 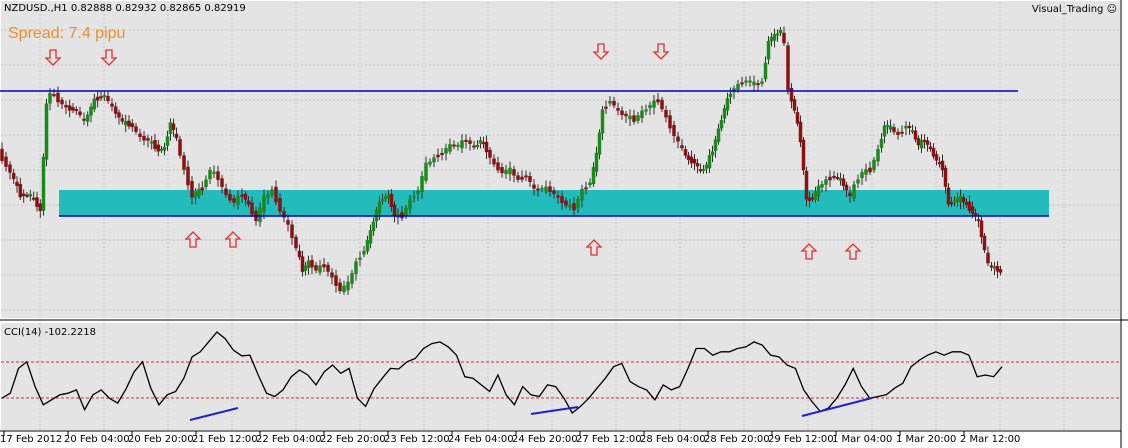 What do you see at coordinates (801, 439) in the screenshot?
I see `time-tick-label: 29 Feb 12:00` at bounding box center [801, 439].